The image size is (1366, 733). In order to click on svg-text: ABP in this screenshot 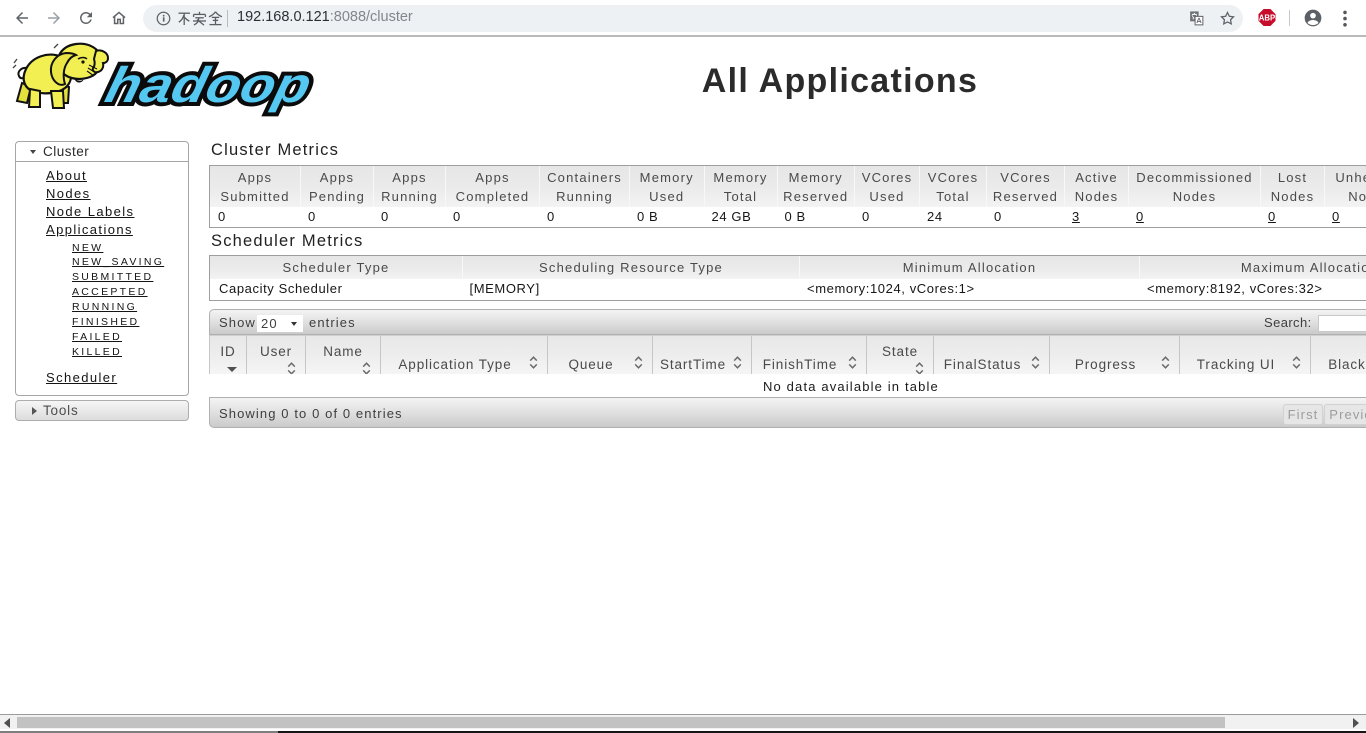, I will do `click(1267, 18)`.